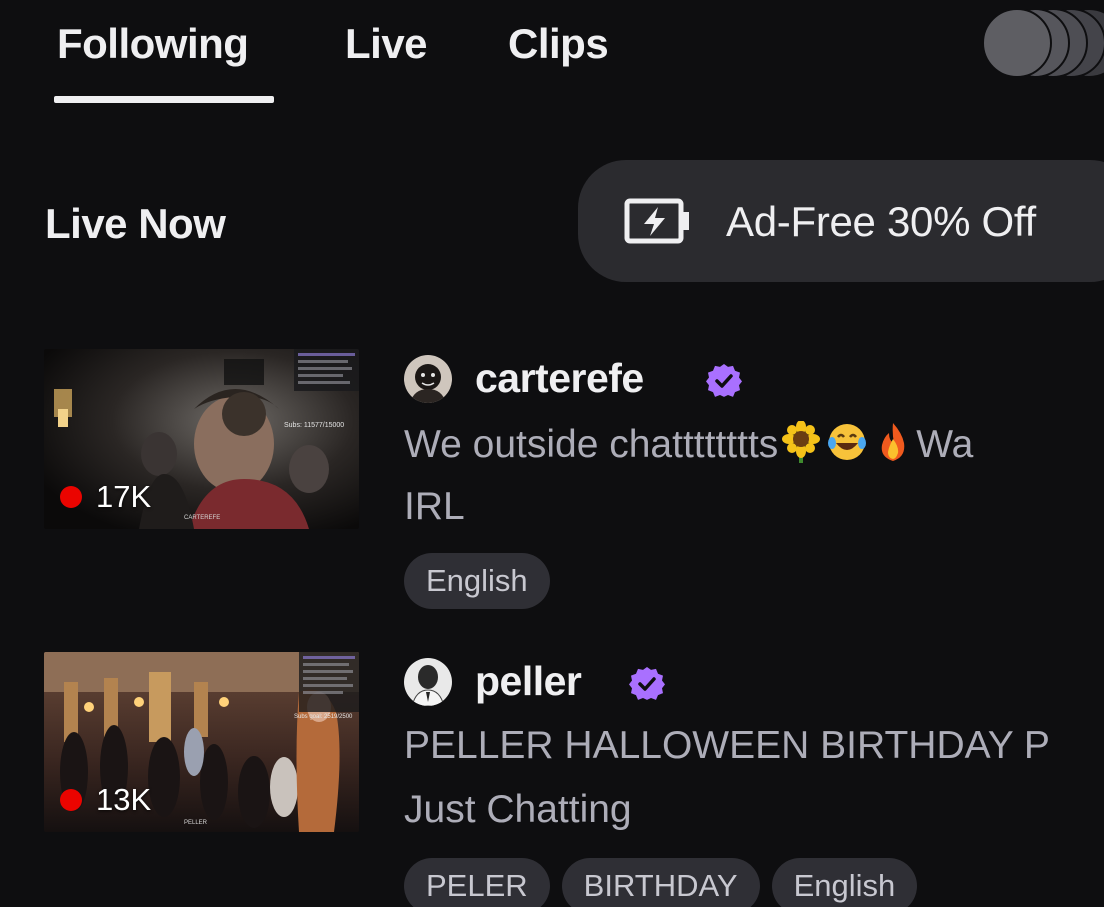  What do you see at coordinates (314, 425) in the screenshot?
I see `thumbnail-overlay-text: Subs: 11577/15000` at bounding box center [314, 425].